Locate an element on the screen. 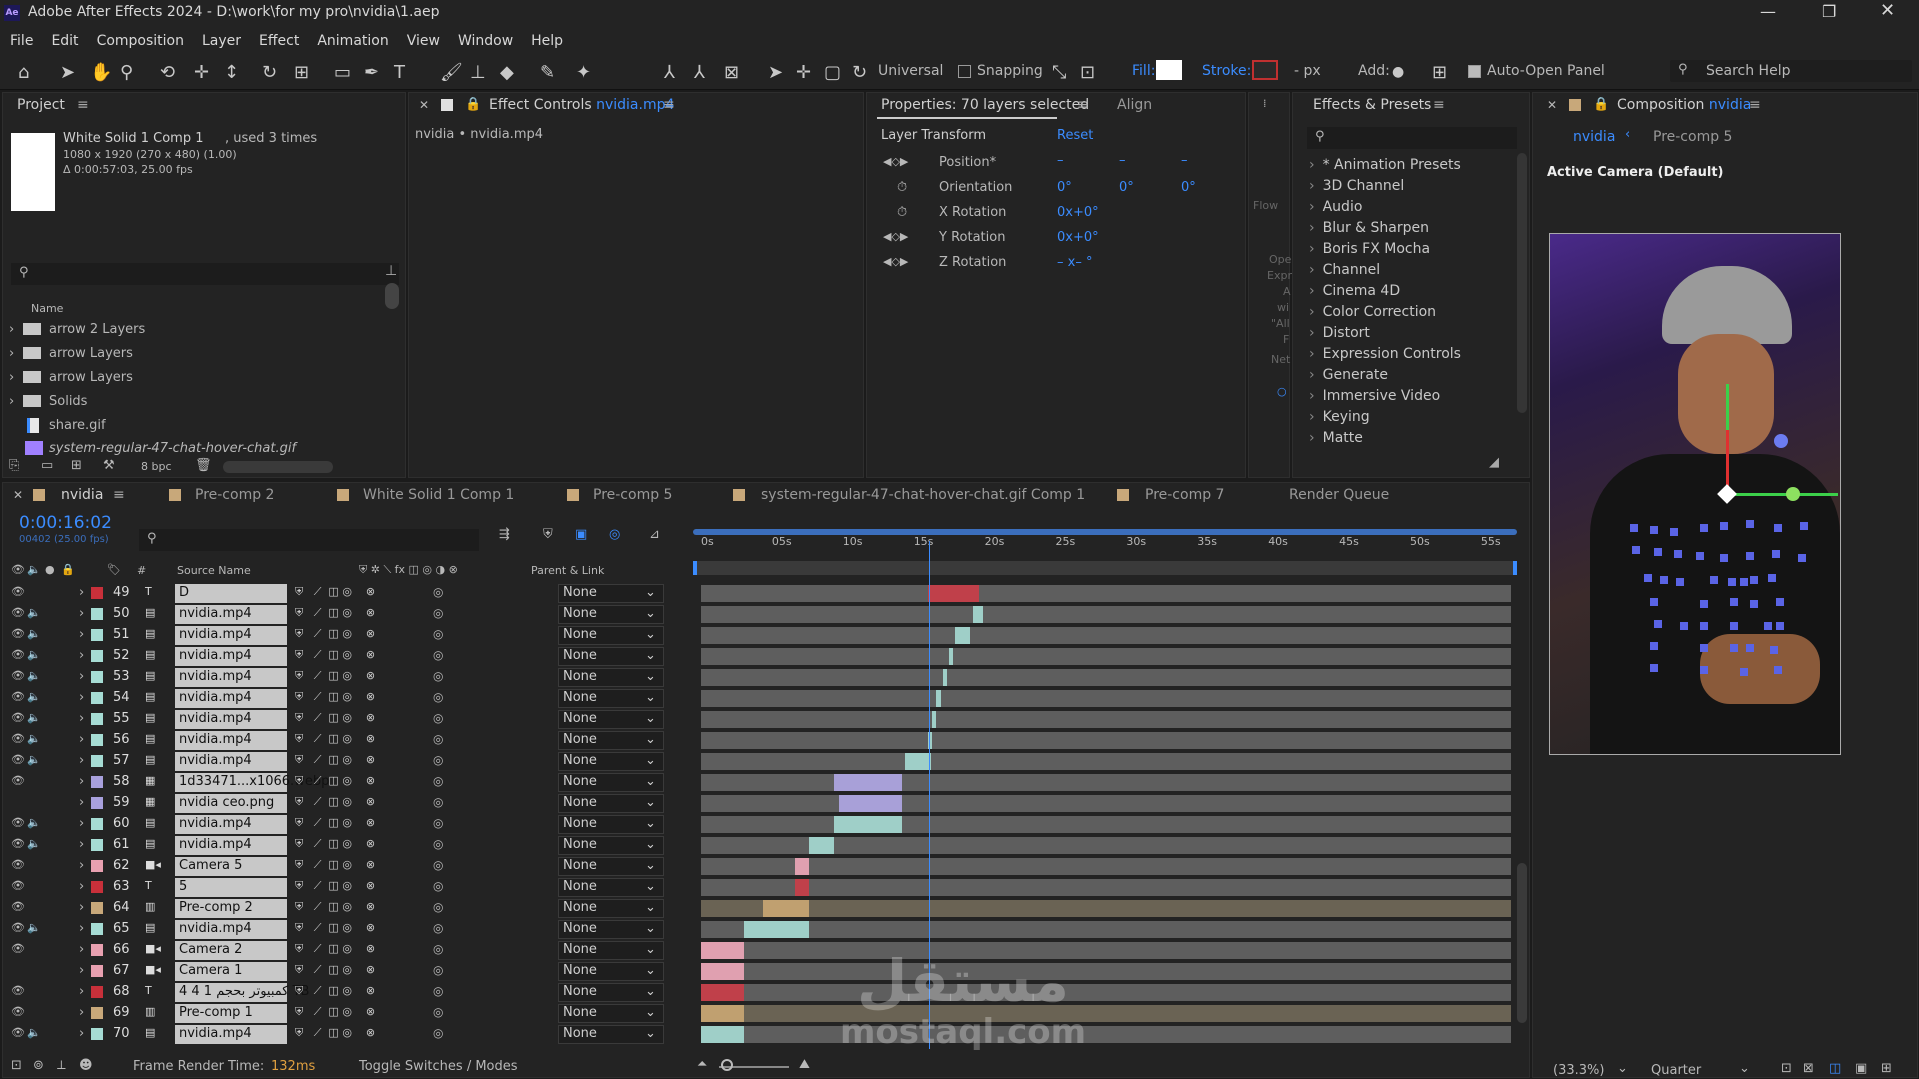  list-item: share.gif is located at coordinates (193, 427).